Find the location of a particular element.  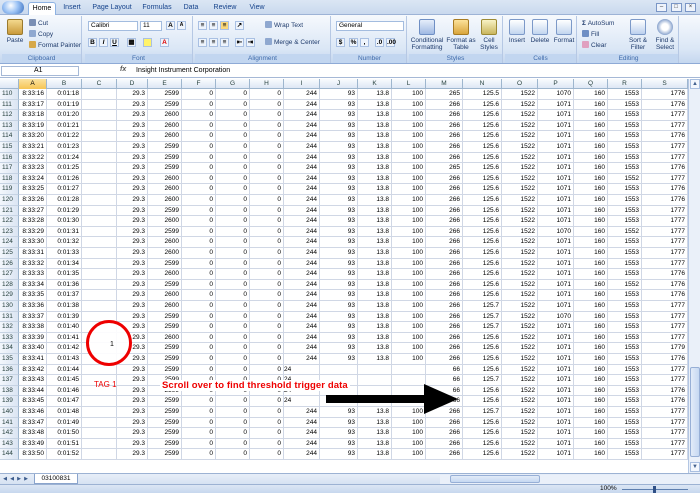

cell-a: 8:33:33 is located at coordinates (33, 274).